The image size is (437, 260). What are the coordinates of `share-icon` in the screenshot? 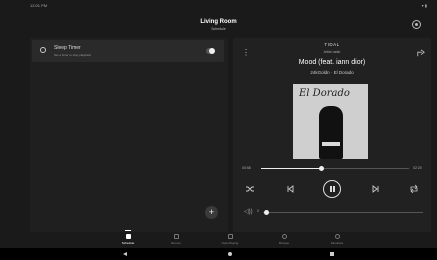 It's located at (421, 53).